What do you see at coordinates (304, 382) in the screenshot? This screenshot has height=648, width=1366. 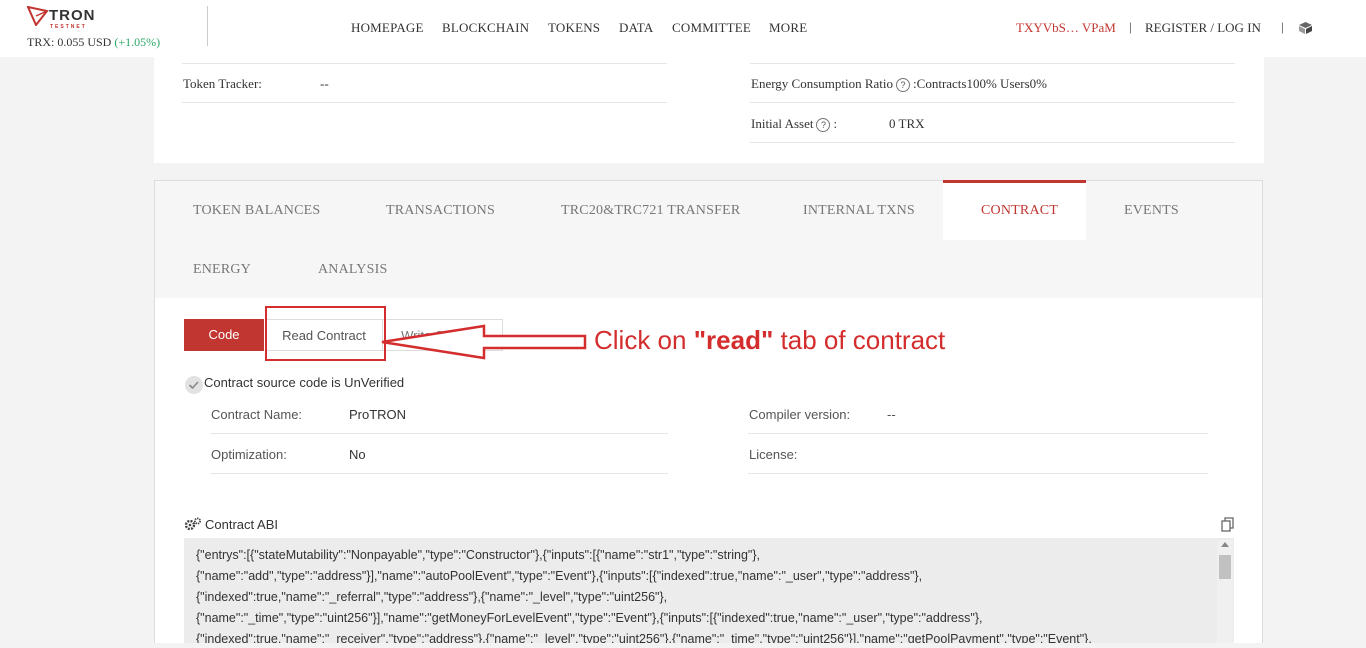 I see `verify-status: Contract source code is UnVerified` at bounding box center [304, 382].